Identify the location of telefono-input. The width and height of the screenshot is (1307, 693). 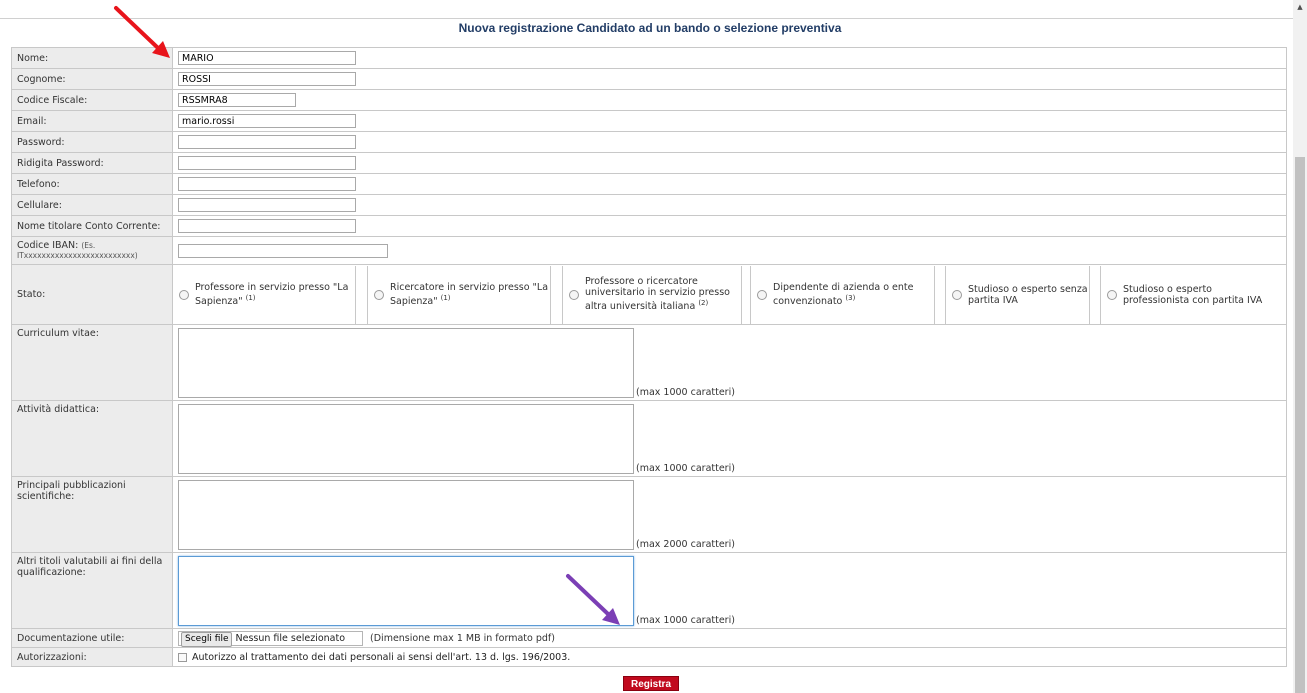
(267, 184).